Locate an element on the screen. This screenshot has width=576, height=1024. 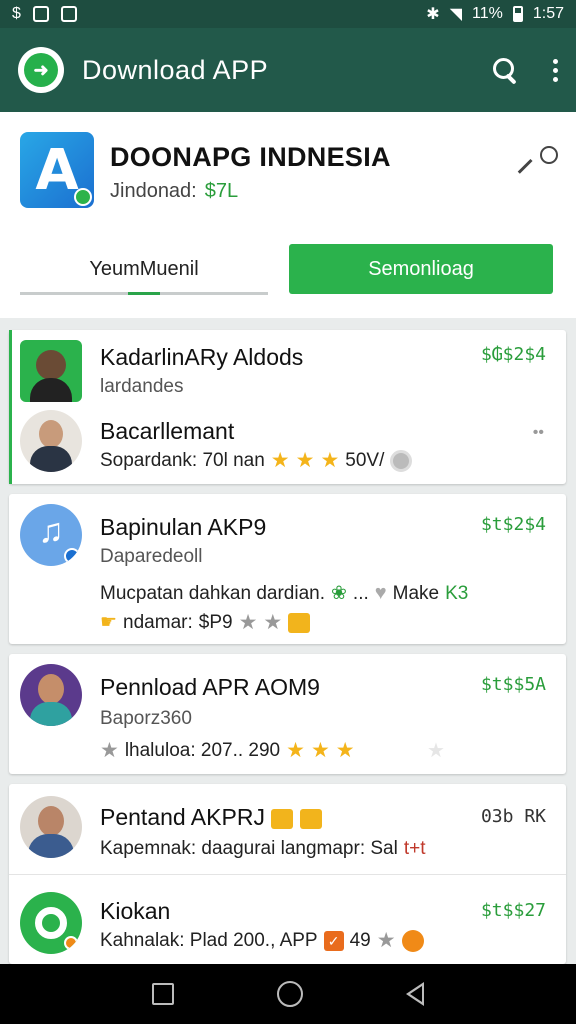
tab-indicator is located at coordinates (144, 293).